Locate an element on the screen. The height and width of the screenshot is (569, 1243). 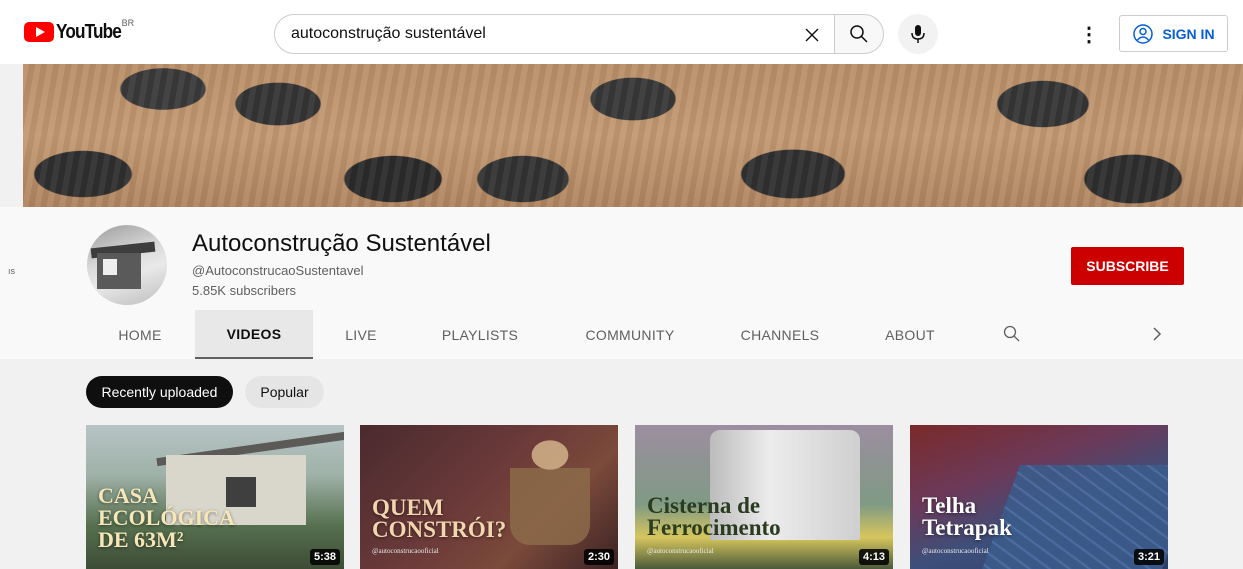
country-code: BR is located at coordinates (128, 23).